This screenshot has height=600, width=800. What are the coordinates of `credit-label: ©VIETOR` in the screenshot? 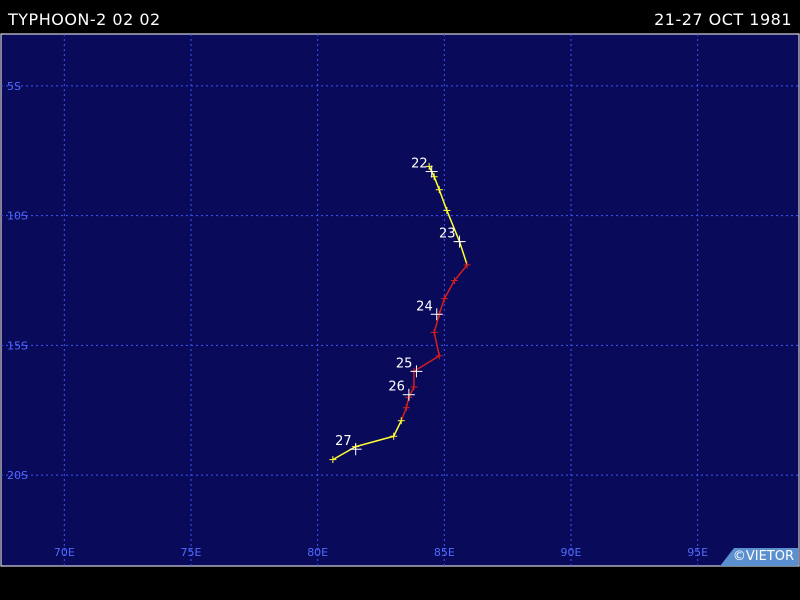 It's located at (763, 556).